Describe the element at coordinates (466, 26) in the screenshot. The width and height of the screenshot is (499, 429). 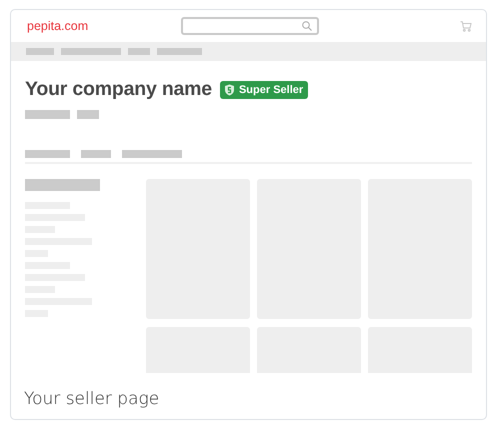
I see `cart-icon` at that location.